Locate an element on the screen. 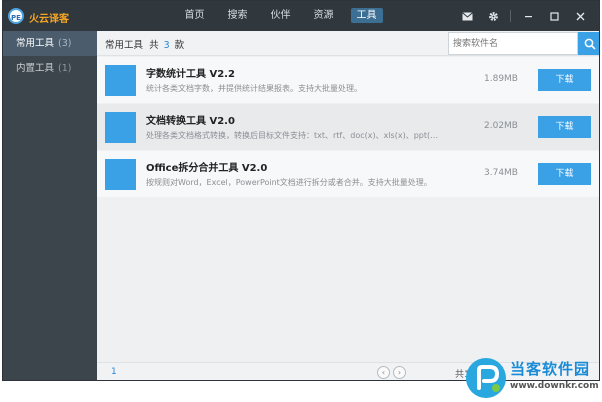  watermark-text: 当客软件园 is located at coordinates (550, 369).